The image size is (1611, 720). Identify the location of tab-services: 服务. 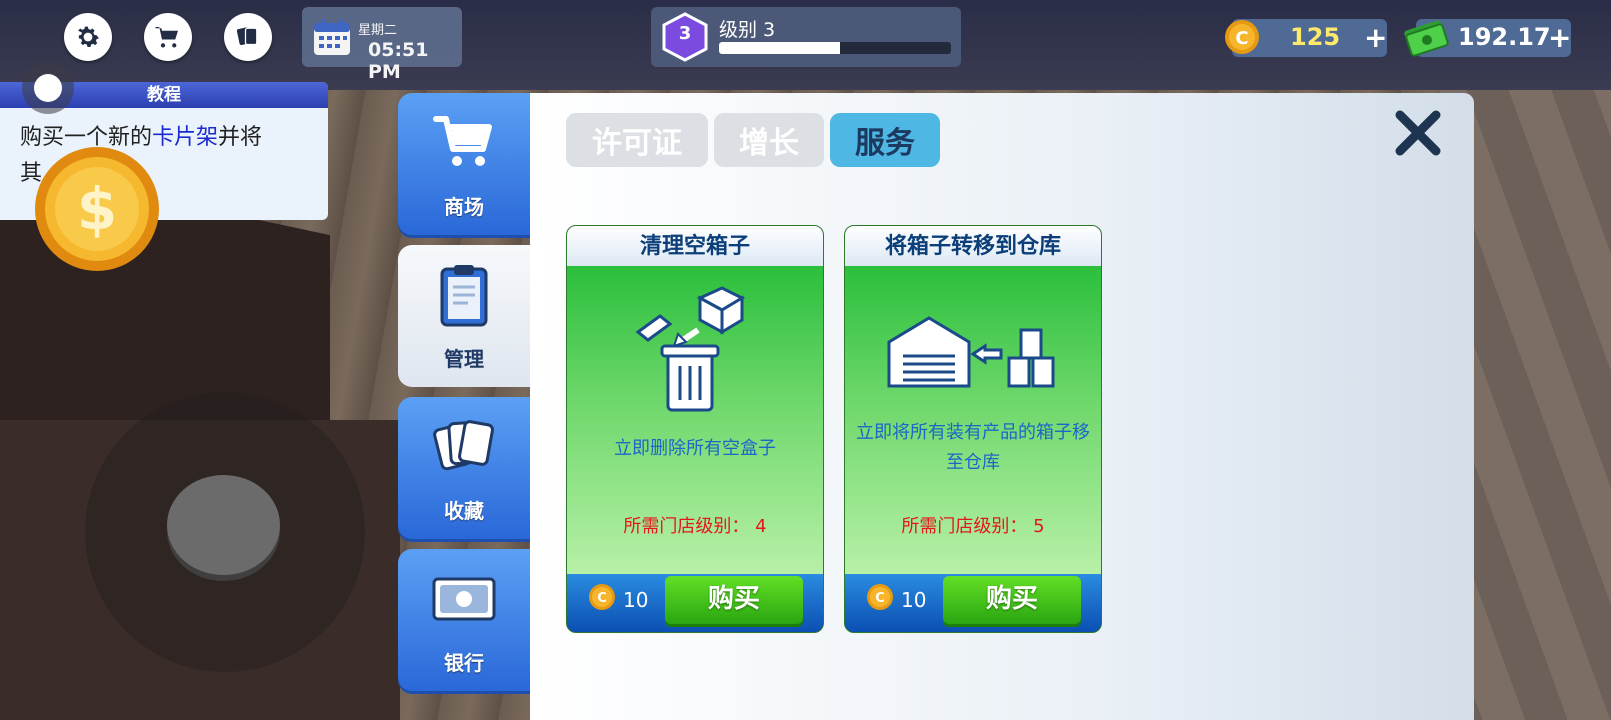
(885, 140).